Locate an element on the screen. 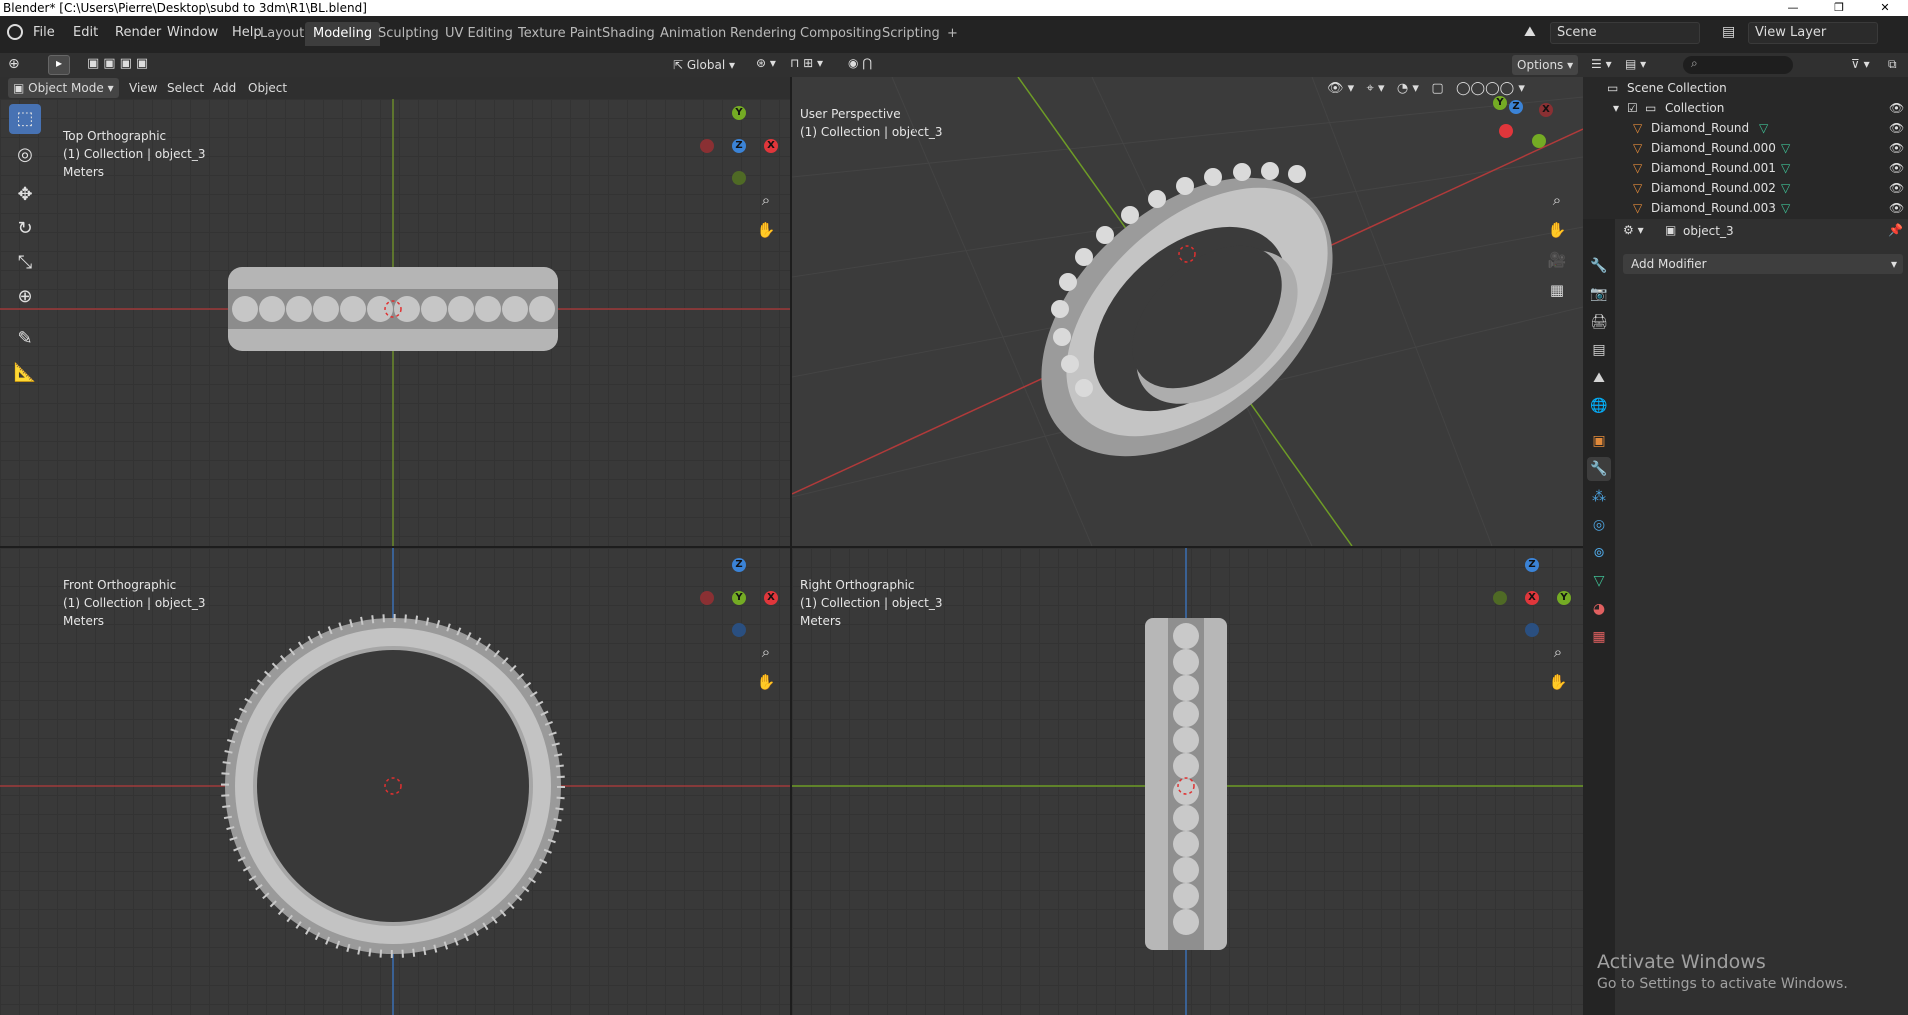 The image size is (1908, 1015). menu-view: View is located at coordinates (143, 88).